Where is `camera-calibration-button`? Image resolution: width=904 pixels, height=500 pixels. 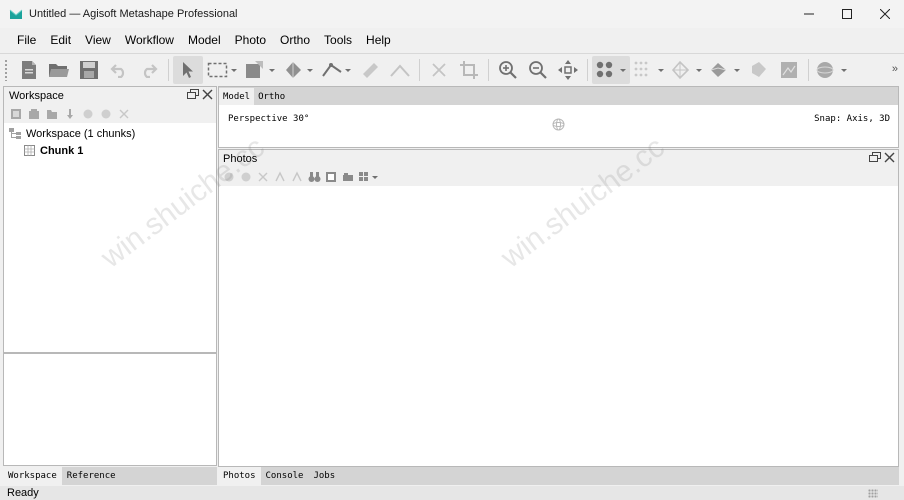 camera-calibration-button is located at coordinates (348, 177).